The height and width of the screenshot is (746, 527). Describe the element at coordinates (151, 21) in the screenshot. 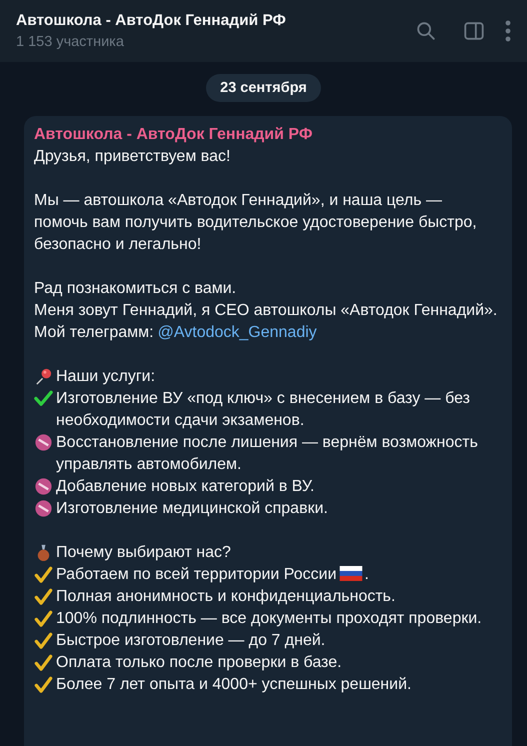

I see `chat-title: Автошкола - АвтоДок Геннадий РФ` at that location.